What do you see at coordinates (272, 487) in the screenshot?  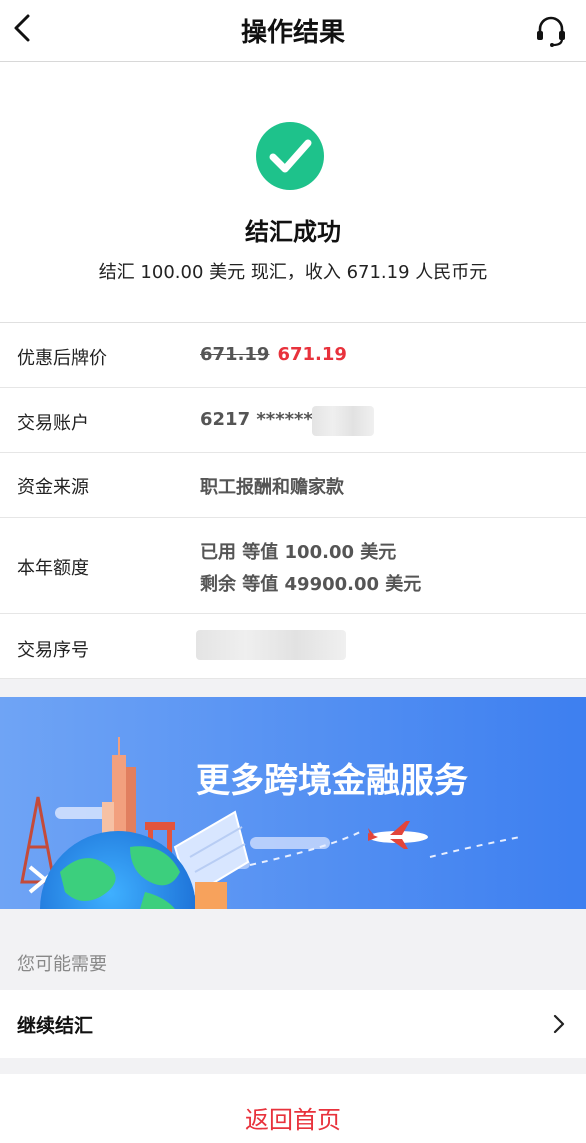 I see `fund-source: 职工报酬和赡家款` at bounding box center [272, 487].